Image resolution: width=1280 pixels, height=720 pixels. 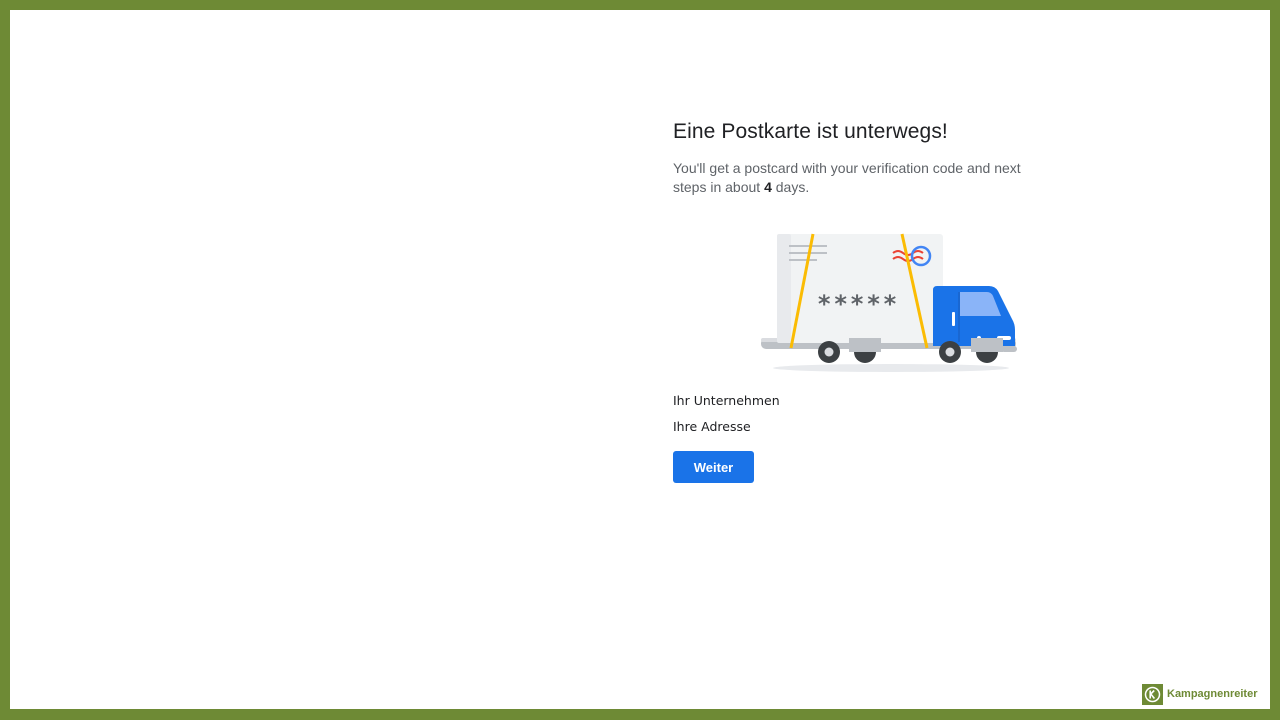 I want to click on brand-watermark: Kampagnenreiter, so click(x=1199, y=694).